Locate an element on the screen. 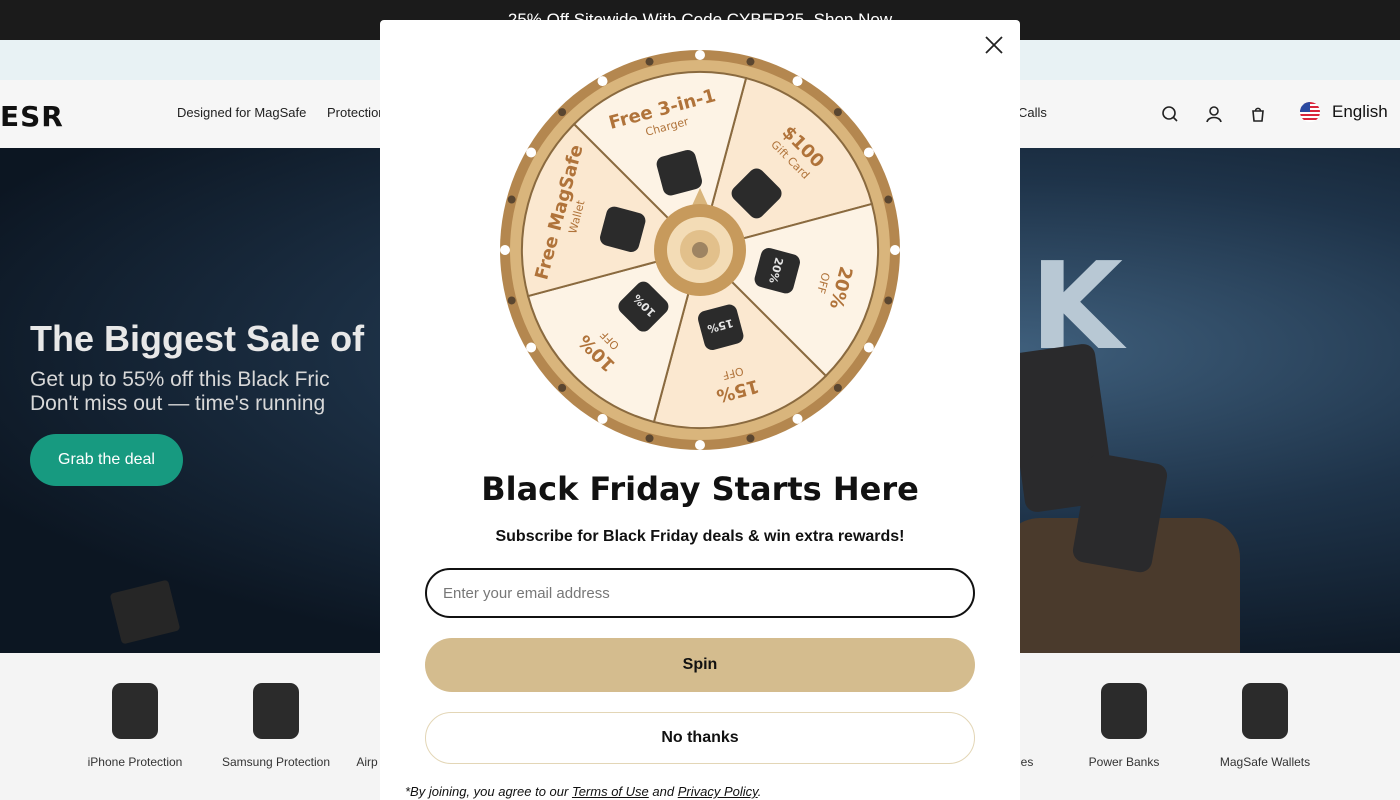 The image size is (1400, 800). terms-of-use-link: Terms of Use is located at coordinates (610, 791).